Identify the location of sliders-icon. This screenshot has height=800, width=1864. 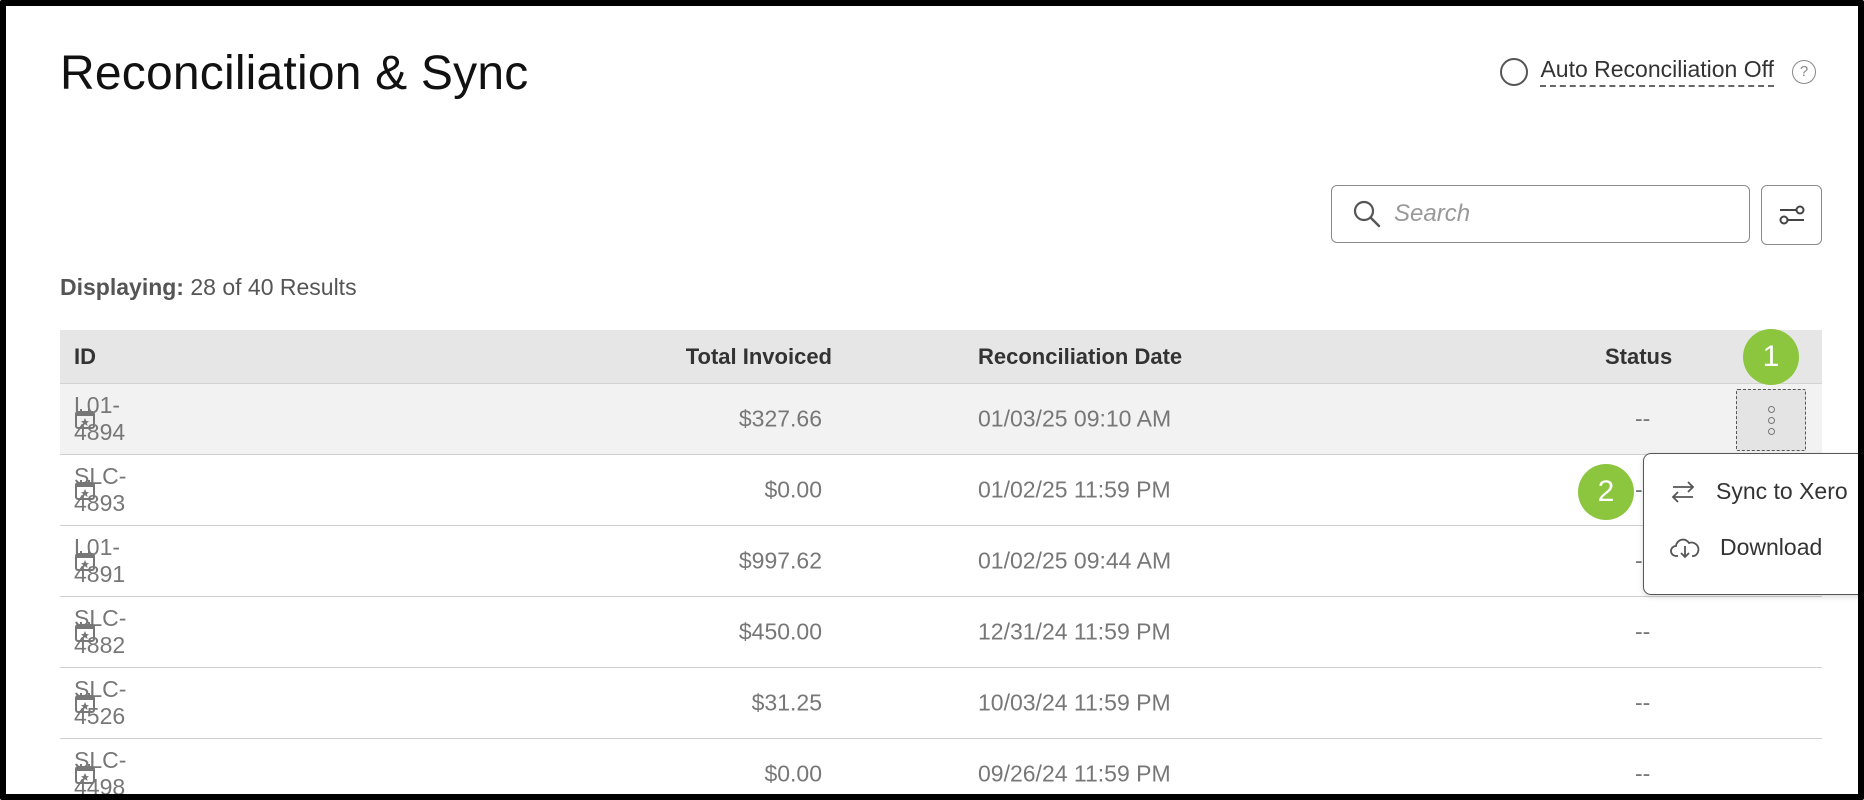
(1791, 215).